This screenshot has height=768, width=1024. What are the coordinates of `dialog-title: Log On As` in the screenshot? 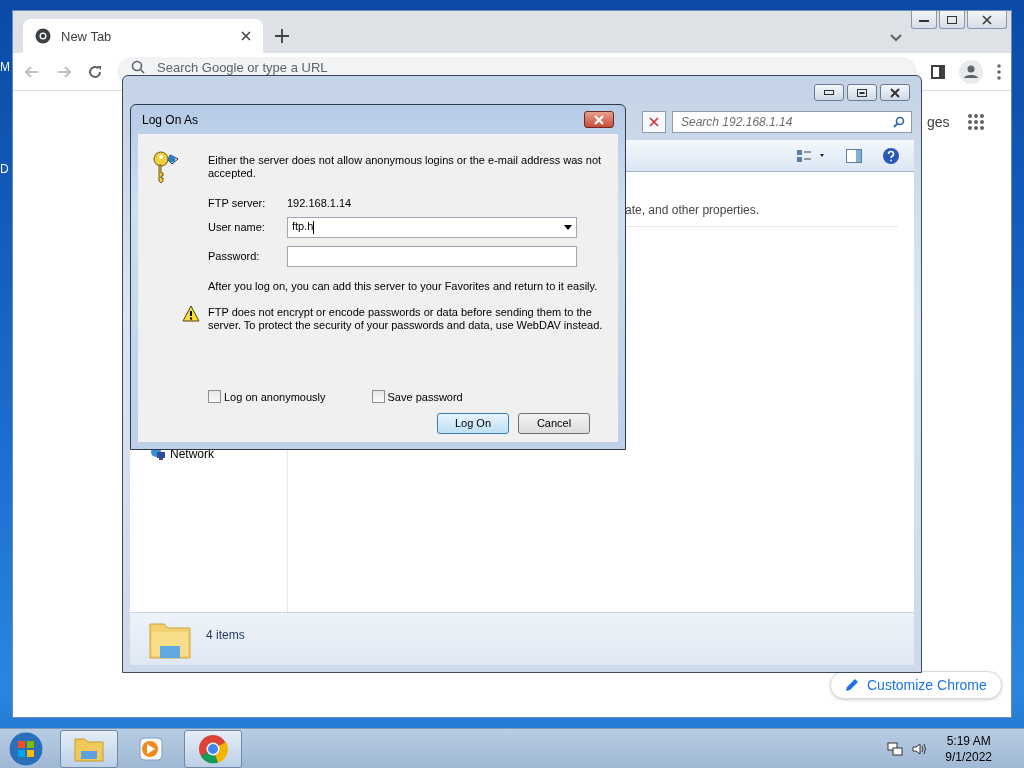 It's located at (170, 119).